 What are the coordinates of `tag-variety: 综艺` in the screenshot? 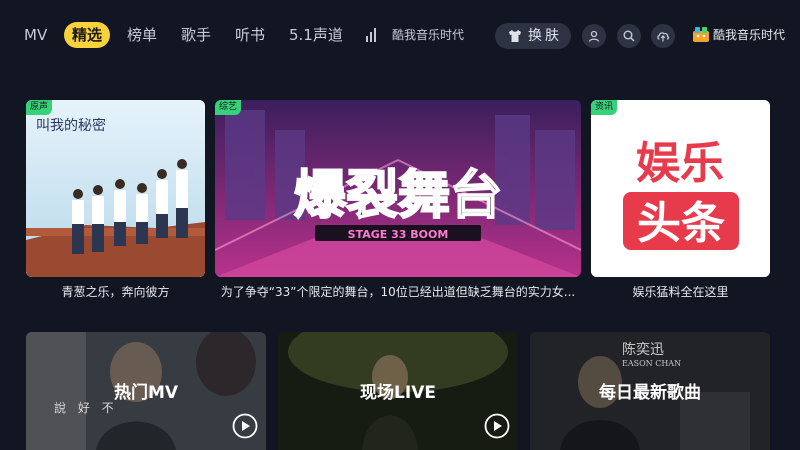 It's located at (228, 107).